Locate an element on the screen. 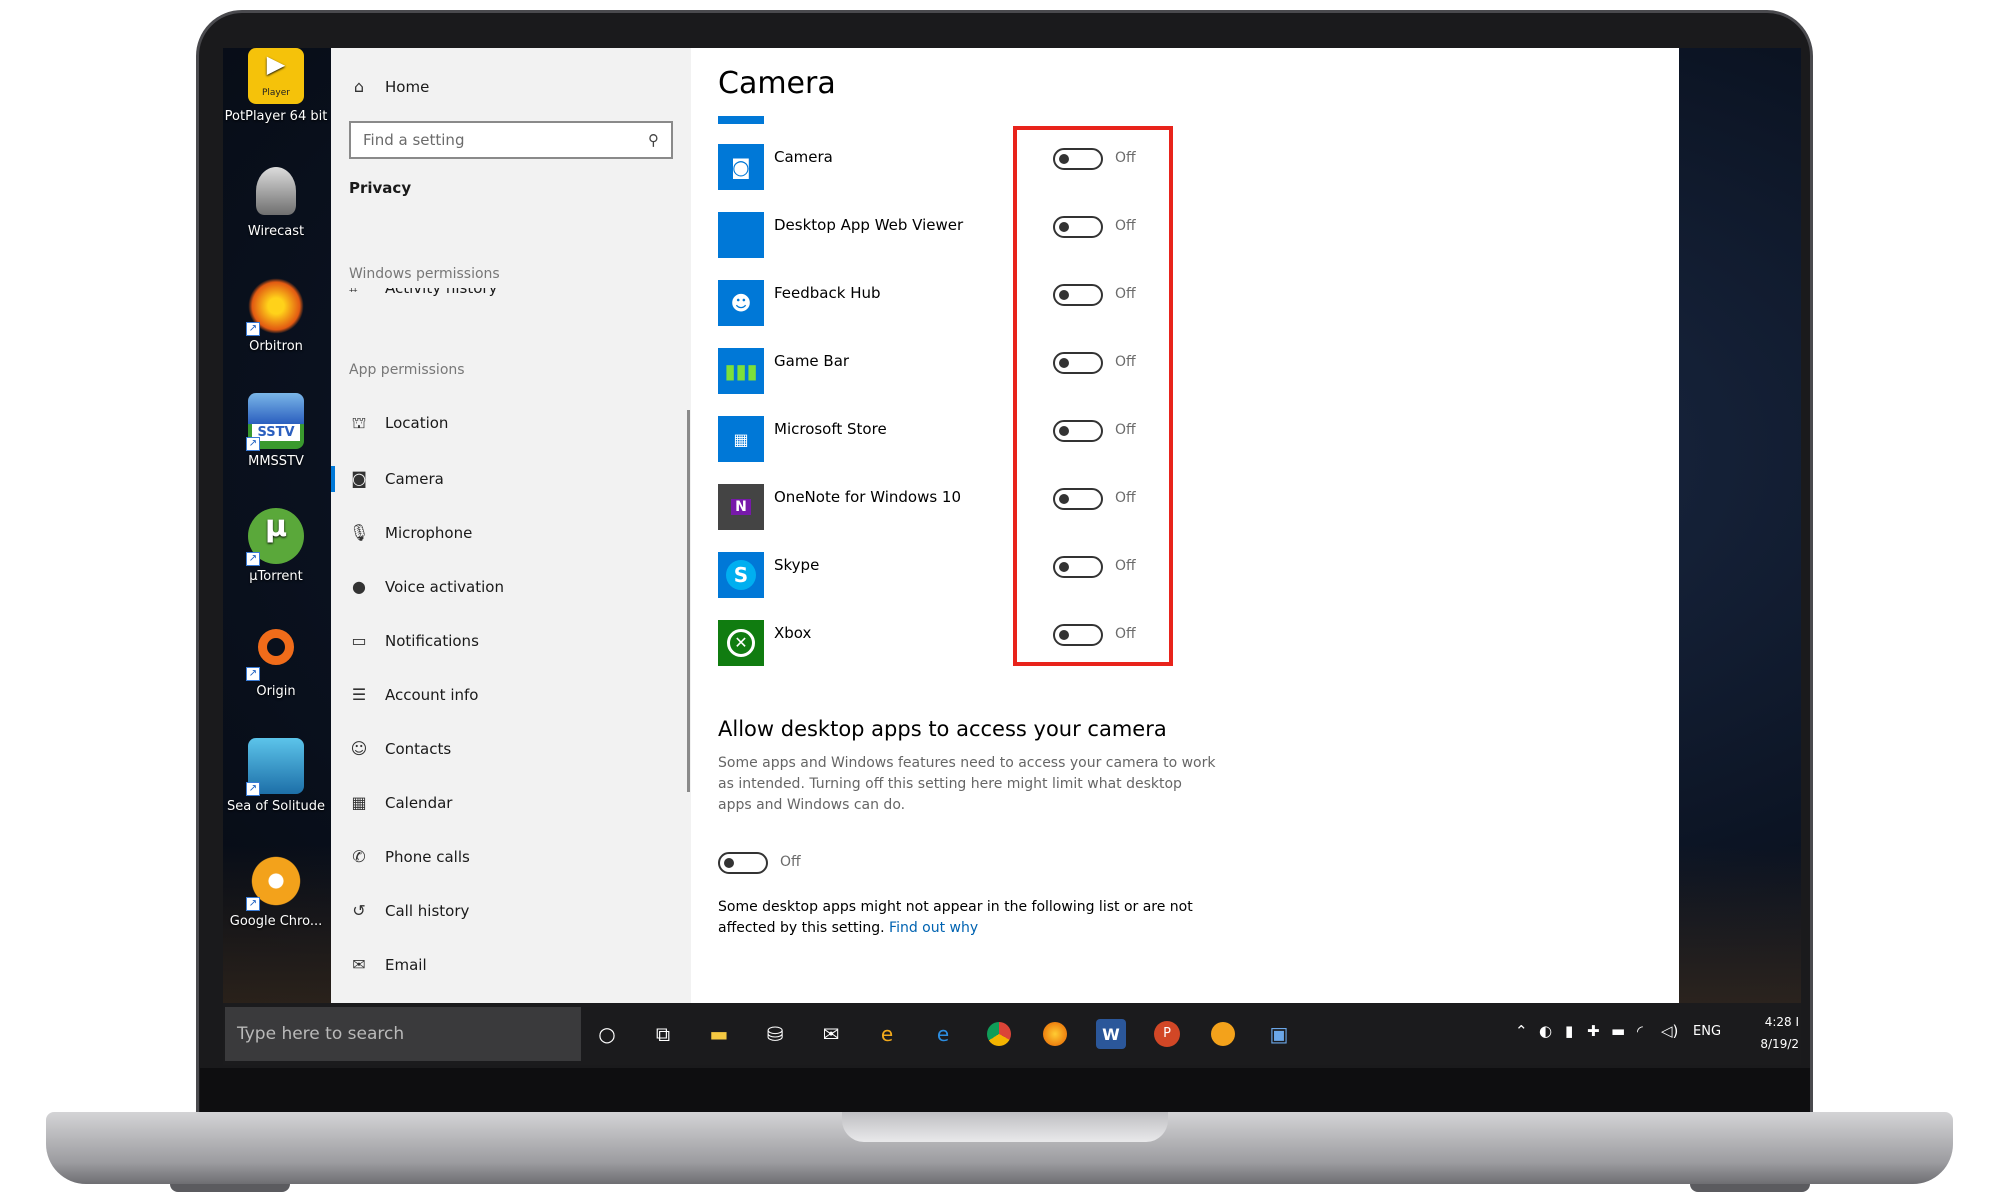  internet-explorer-icon: e is located at coordinates (887, 1034).